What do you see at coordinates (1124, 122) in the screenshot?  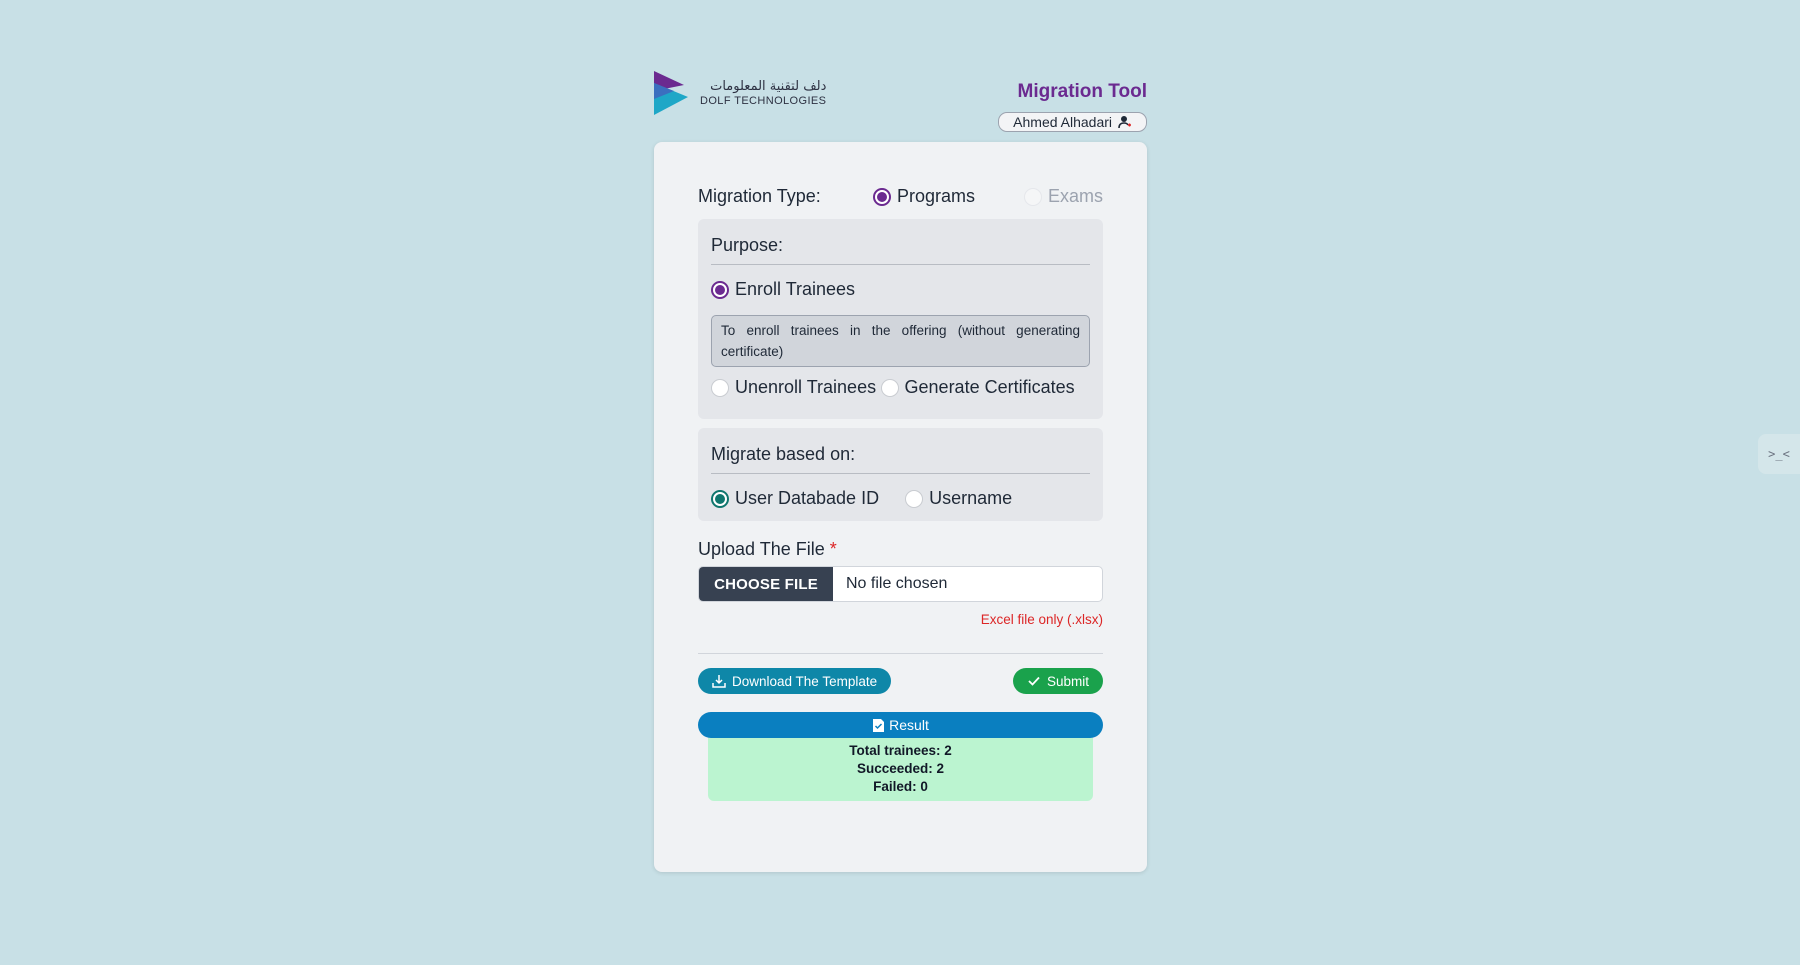 I see `user-icon` at bounding box center [1124, 122].